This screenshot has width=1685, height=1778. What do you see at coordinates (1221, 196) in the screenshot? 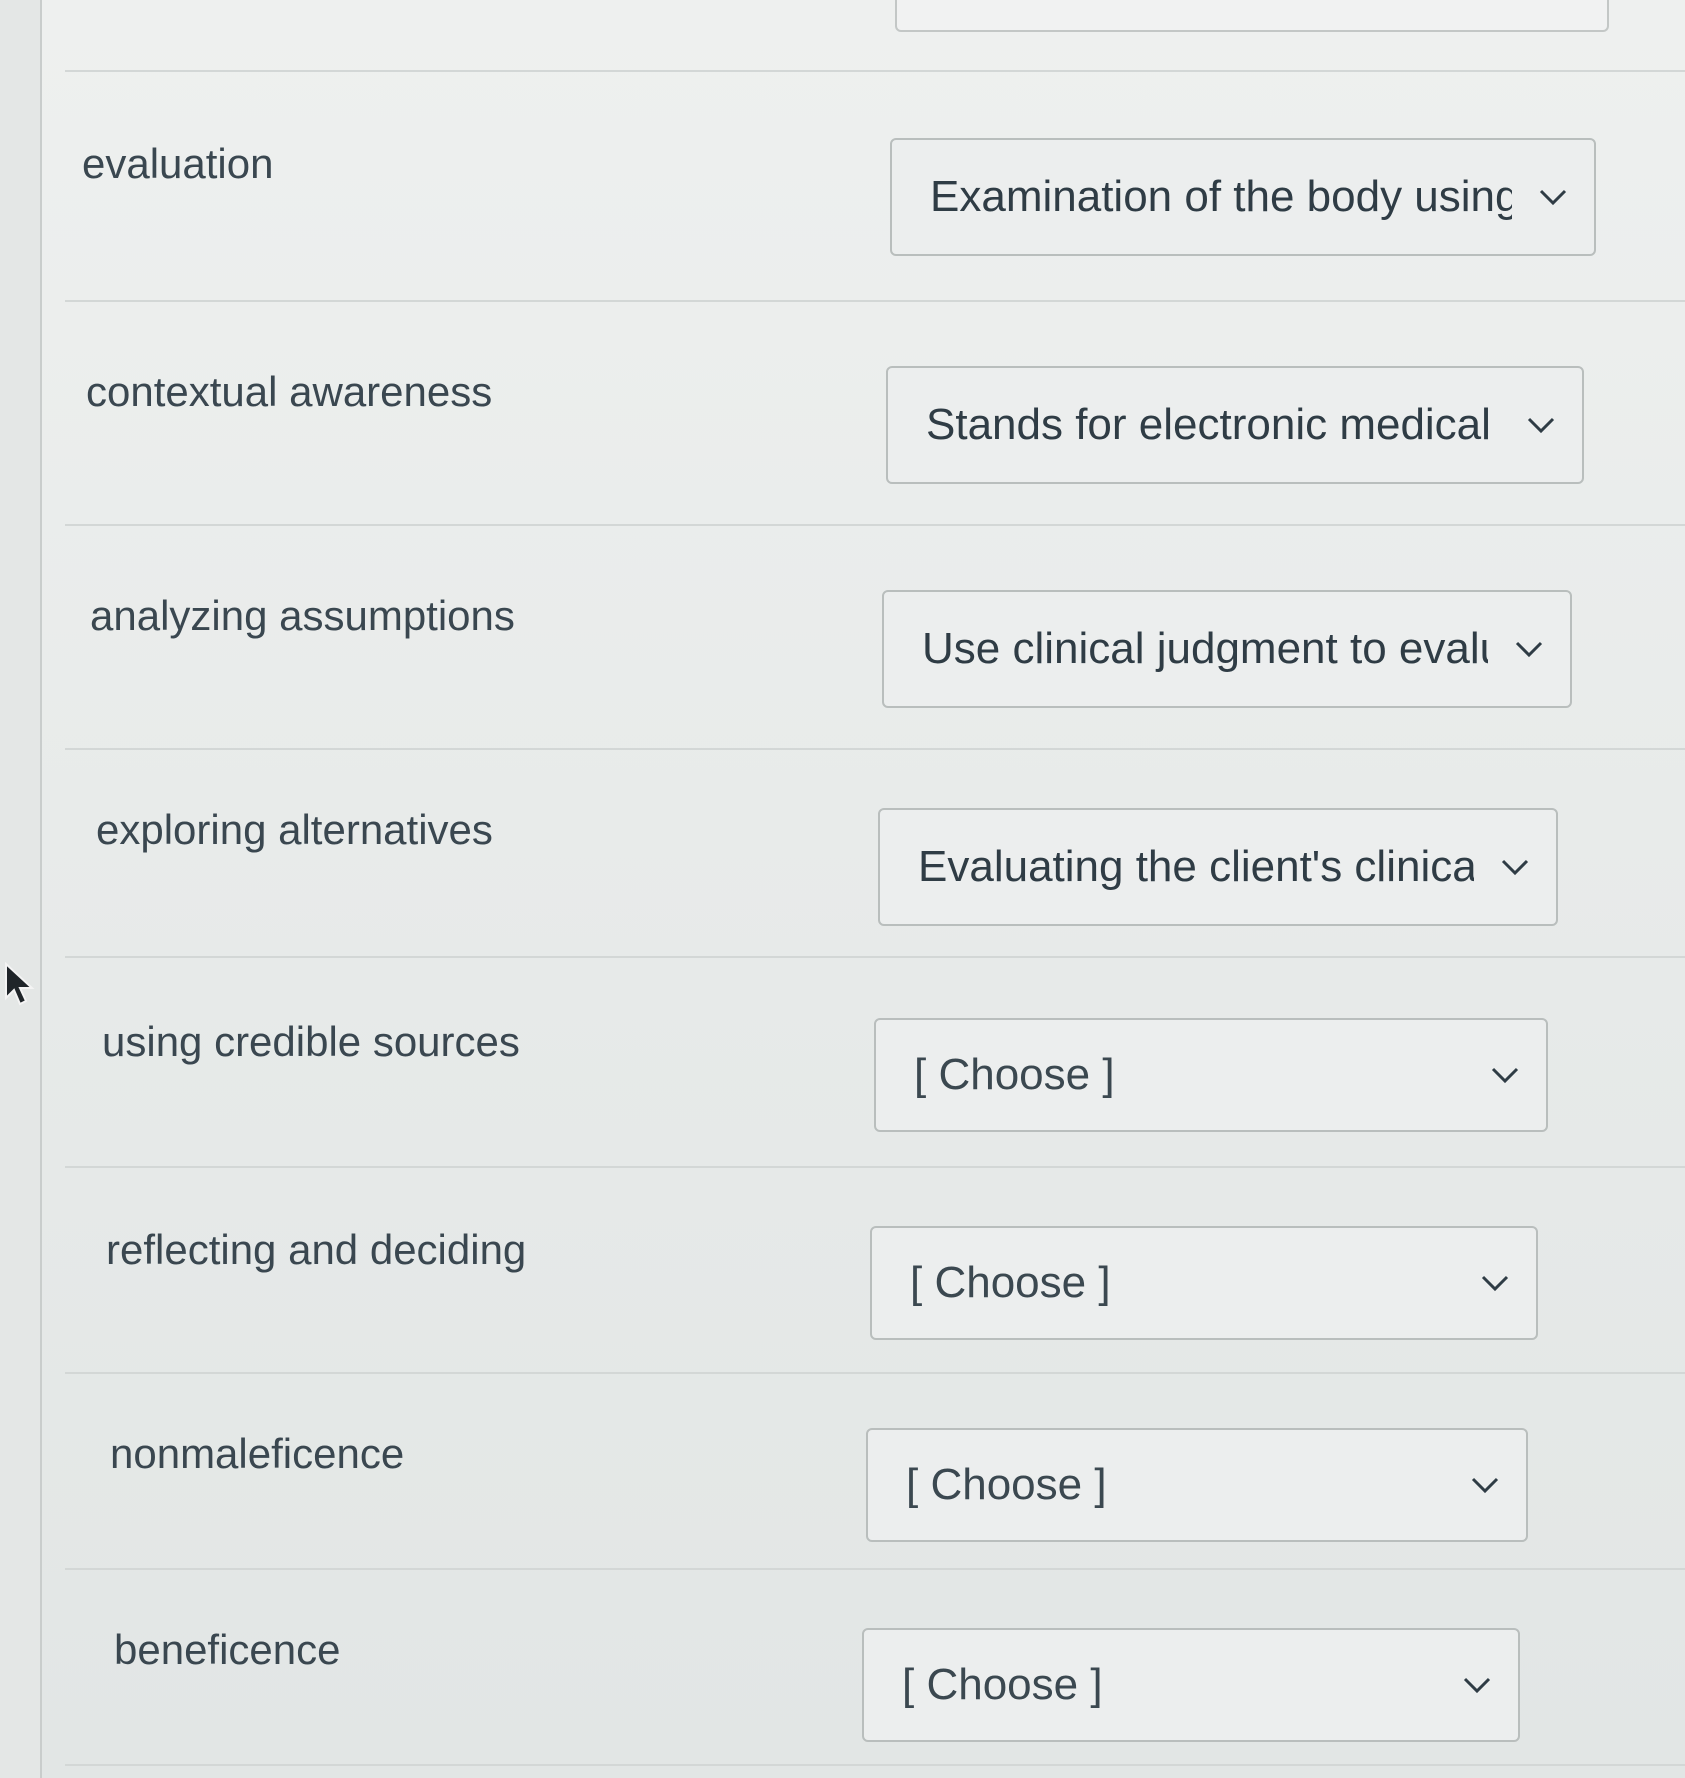
I see `answer-select-value: Examination of the body using` at bounding box center [1221, 196].